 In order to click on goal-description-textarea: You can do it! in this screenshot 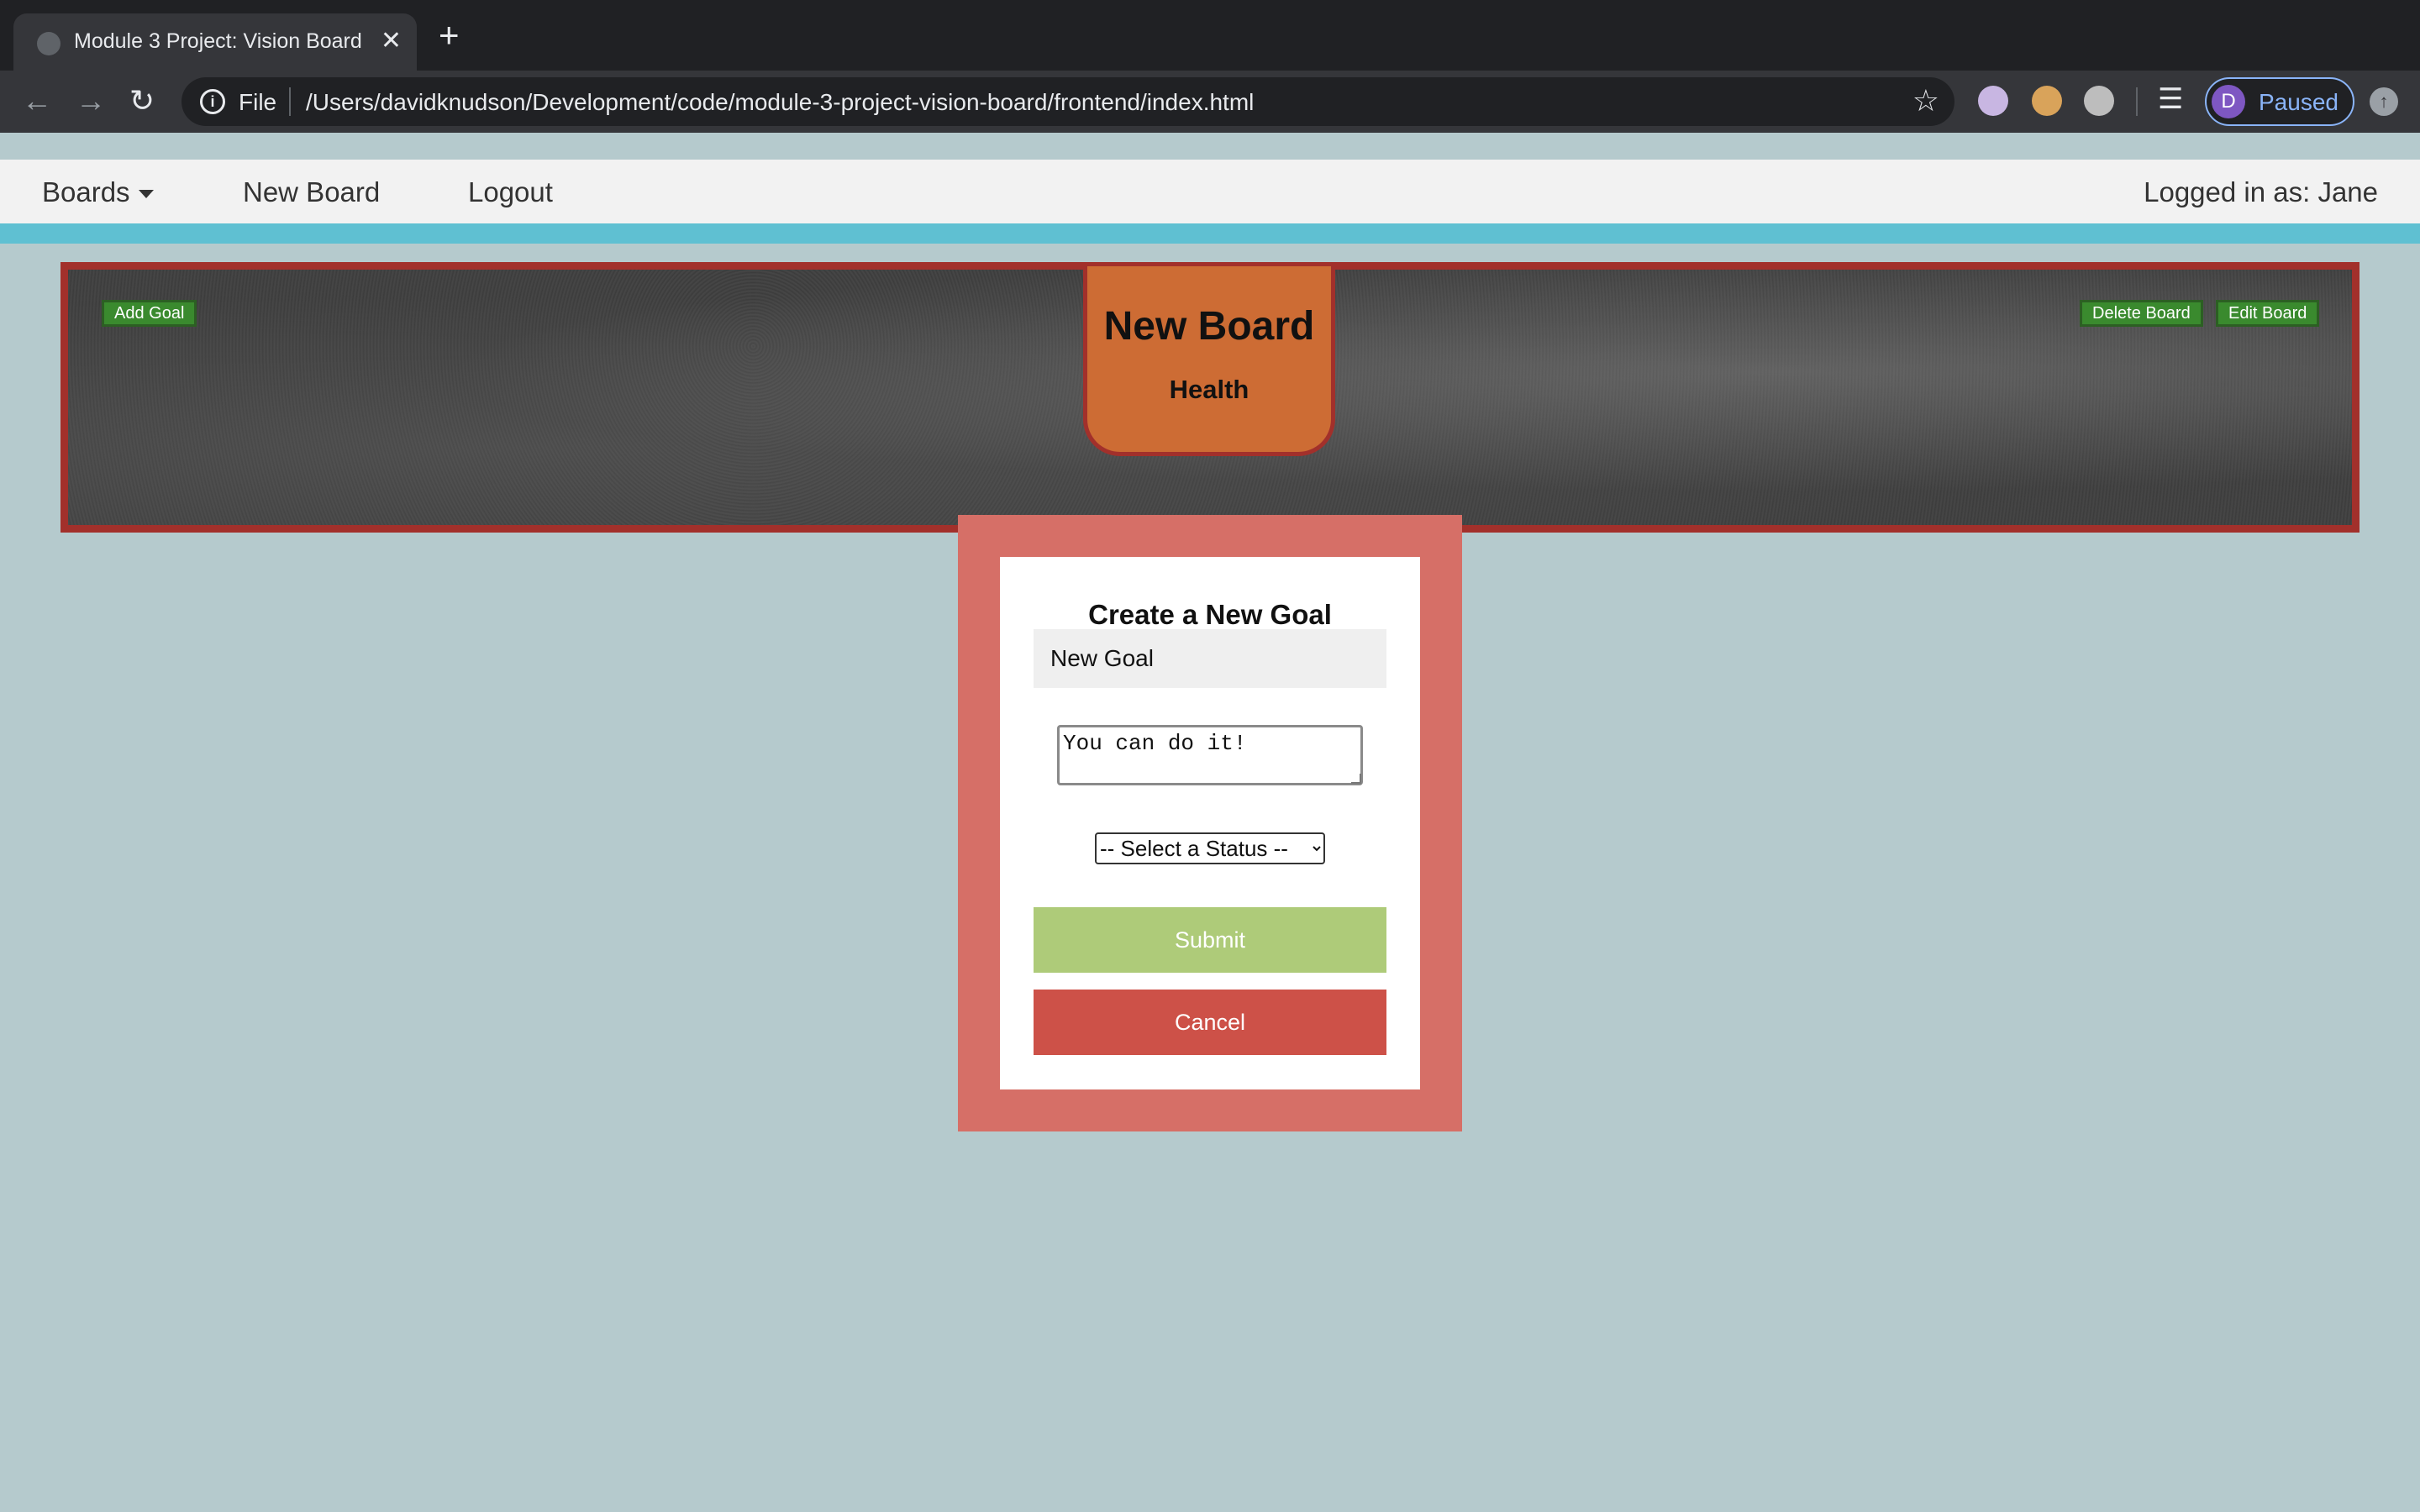, I will do `click(1210, 755)`.